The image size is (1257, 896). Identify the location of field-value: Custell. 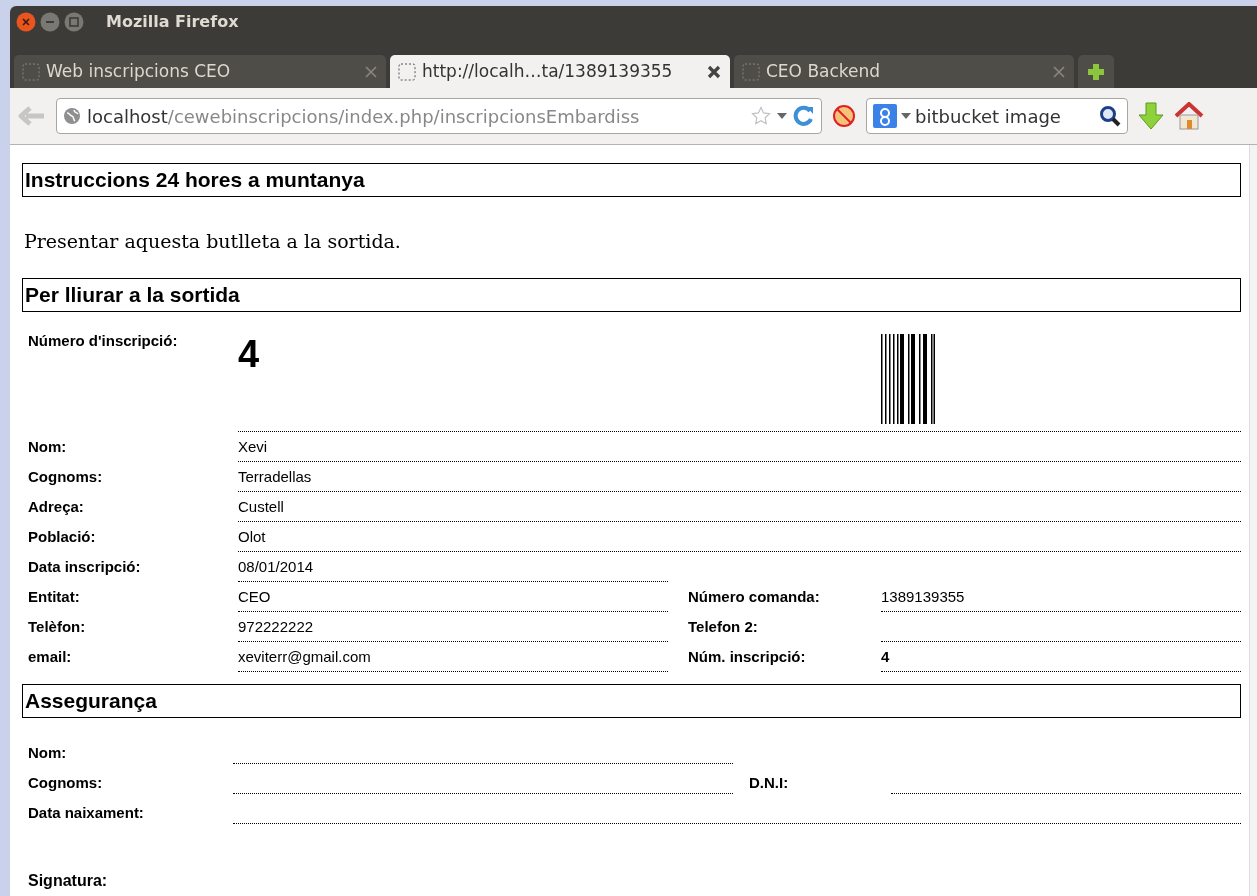
(739, 506).